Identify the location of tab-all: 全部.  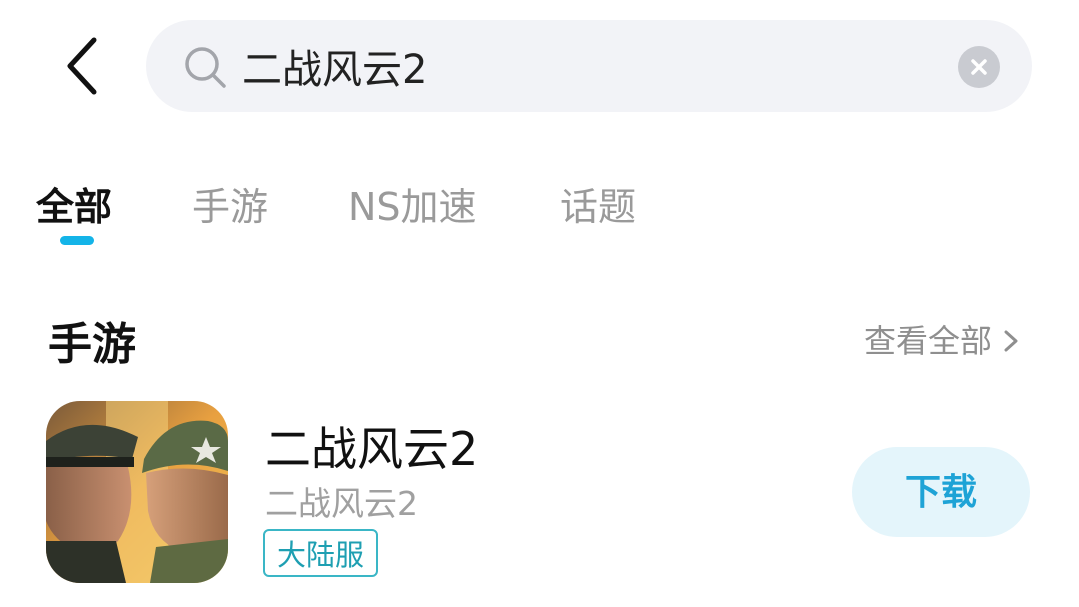
(74, 203).